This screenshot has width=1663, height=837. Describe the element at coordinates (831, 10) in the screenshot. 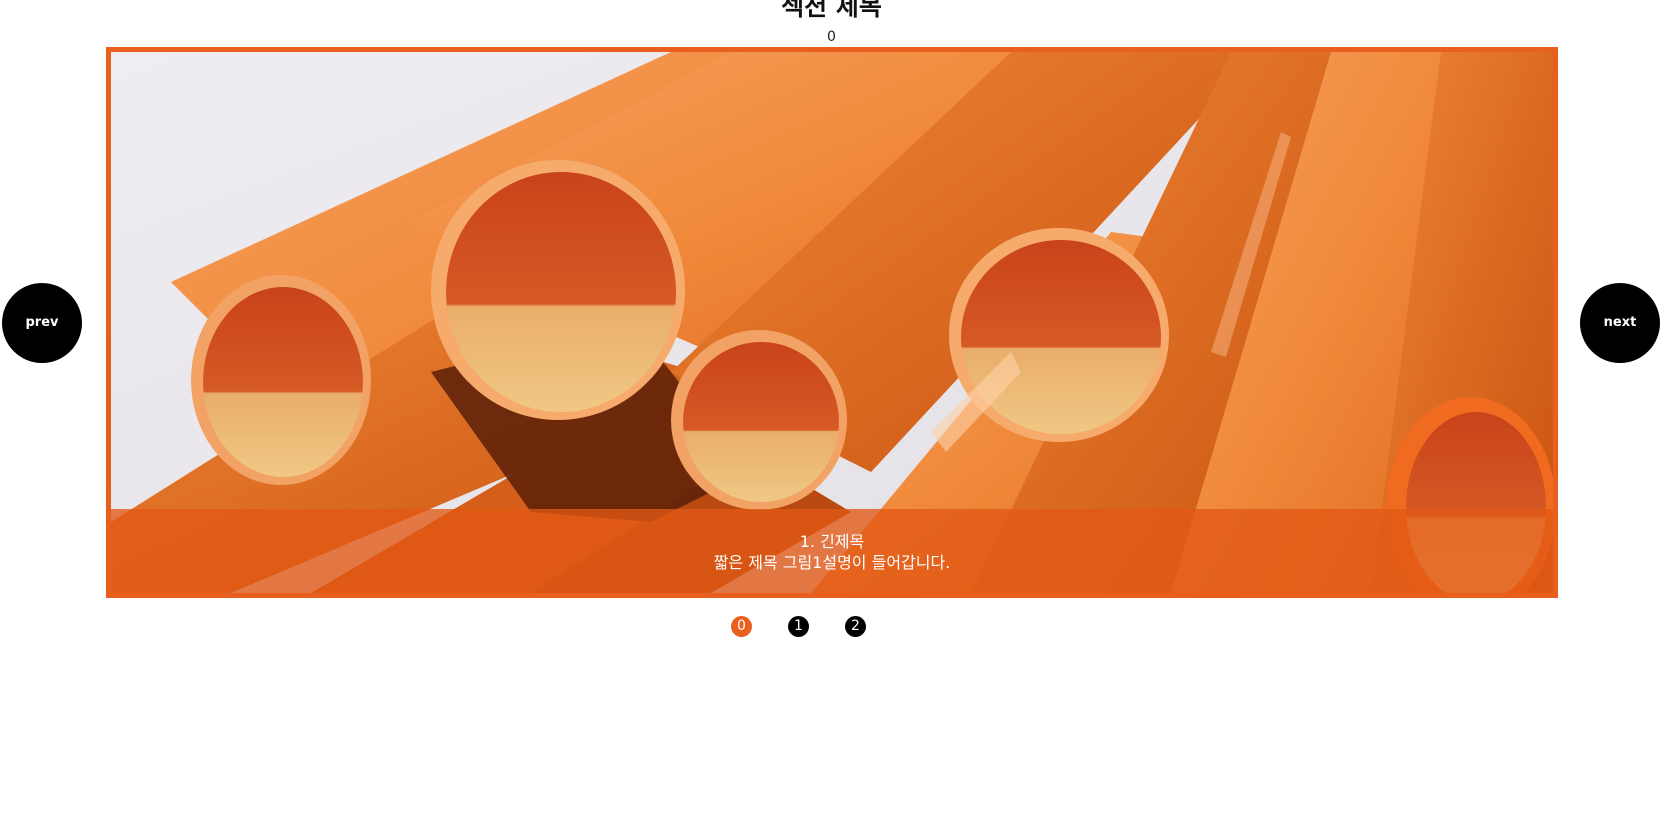

I see `section-title: 섹션 제목` at that location.